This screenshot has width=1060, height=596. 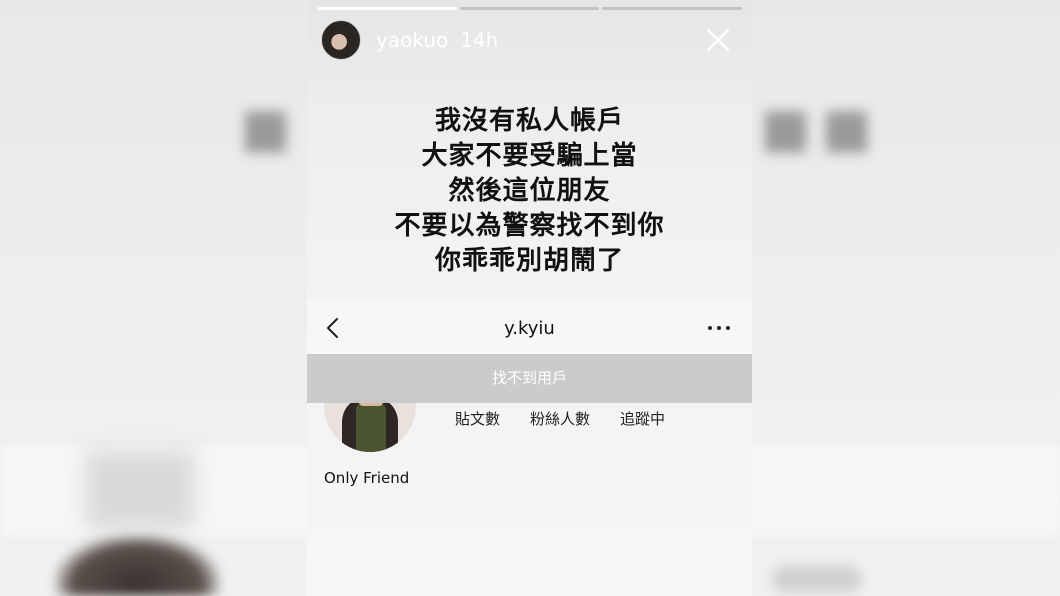 I want to click on story-progress-bar, so click(x=530, y=8).